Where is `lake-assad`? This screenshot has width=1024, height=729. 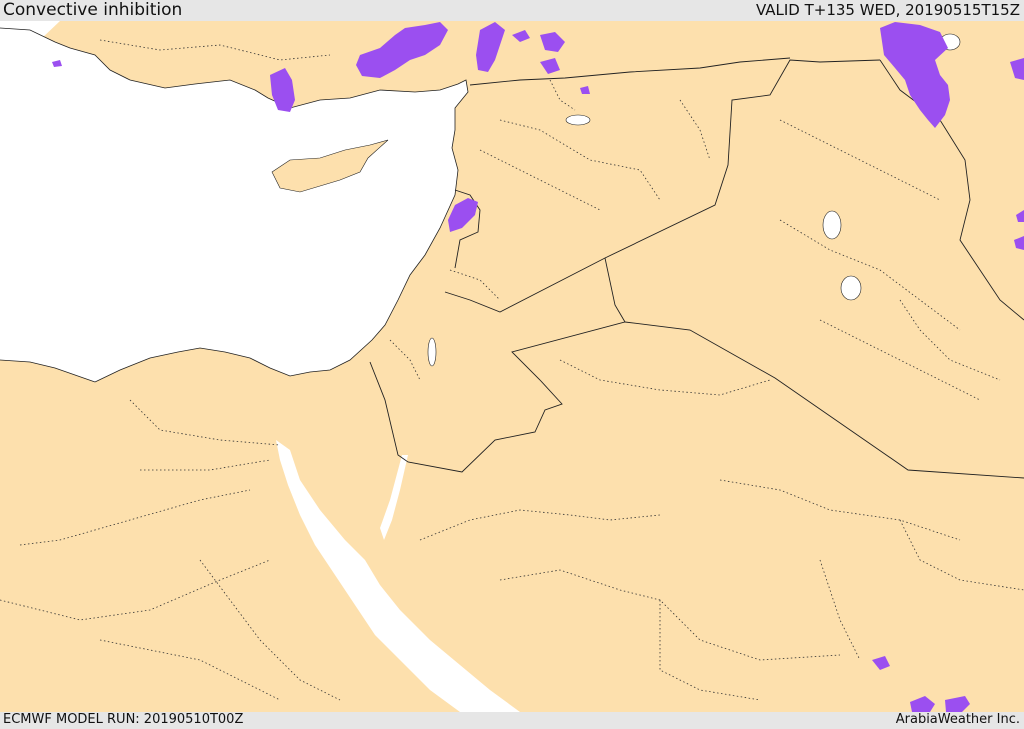
lake-assad is located at coordinates (578, 120).